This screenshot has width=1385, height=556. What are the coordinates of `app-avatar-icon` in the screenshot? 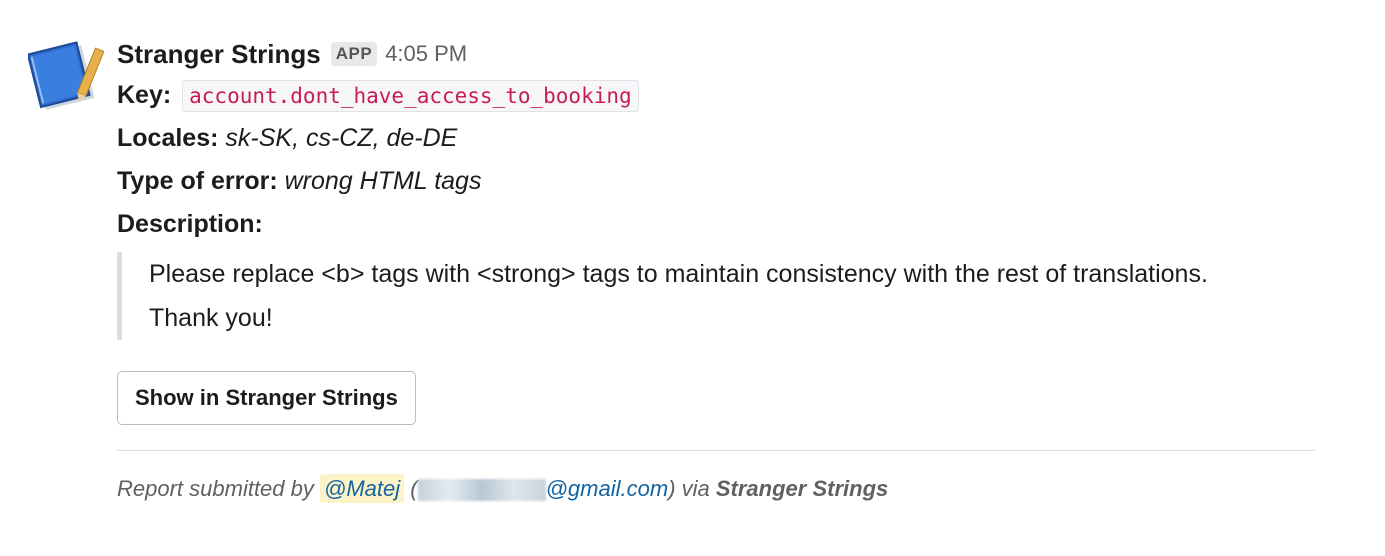 It's located at (65, 75).